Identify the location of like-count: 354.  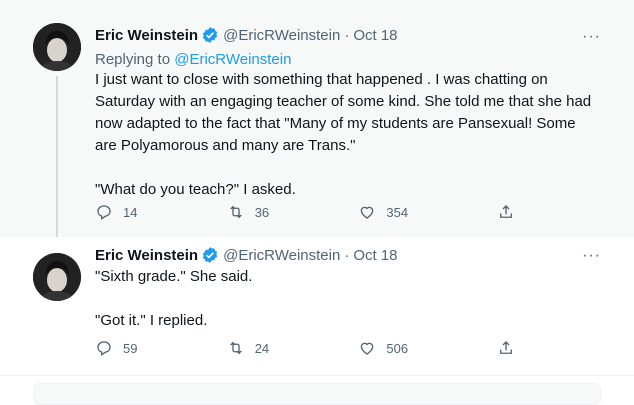
(397, 212).